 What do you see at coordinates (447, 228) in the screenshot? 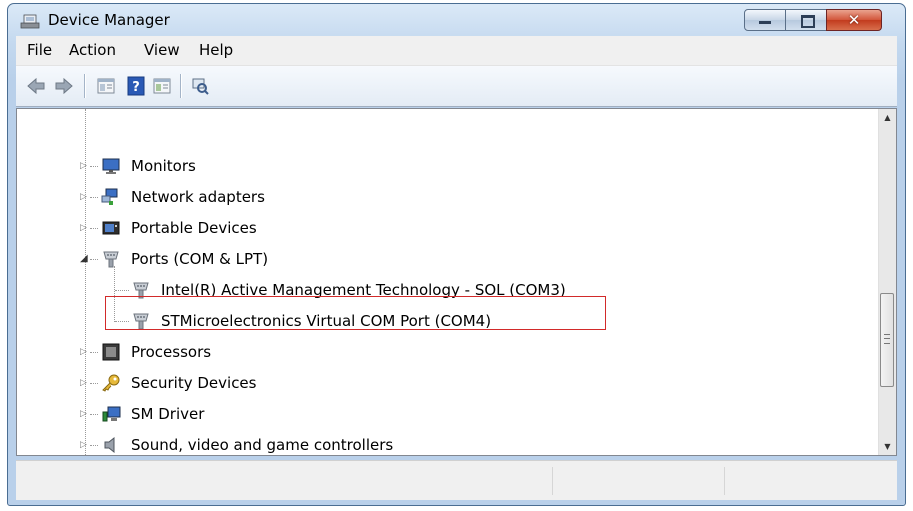
I see `tree-item-portable-devices: ▷ Portable Devices` at bounding box center [447, 228].